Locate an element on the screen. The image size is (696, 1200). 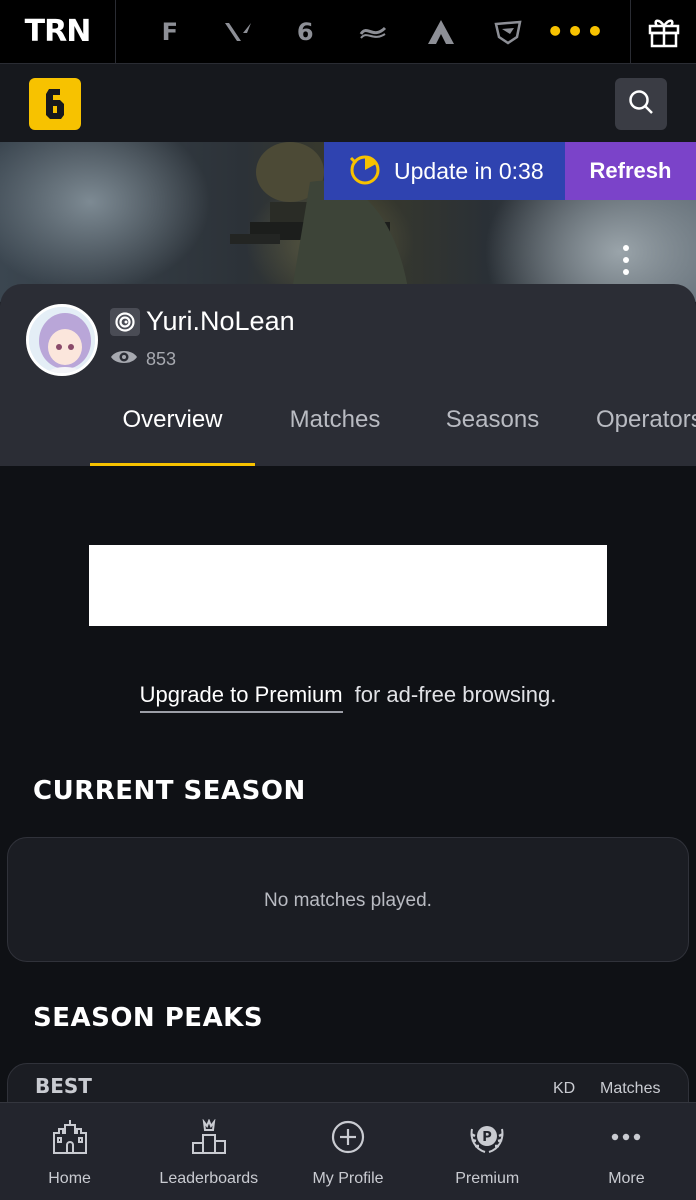
ubisoft-icon is located at coordinates (125, 322).